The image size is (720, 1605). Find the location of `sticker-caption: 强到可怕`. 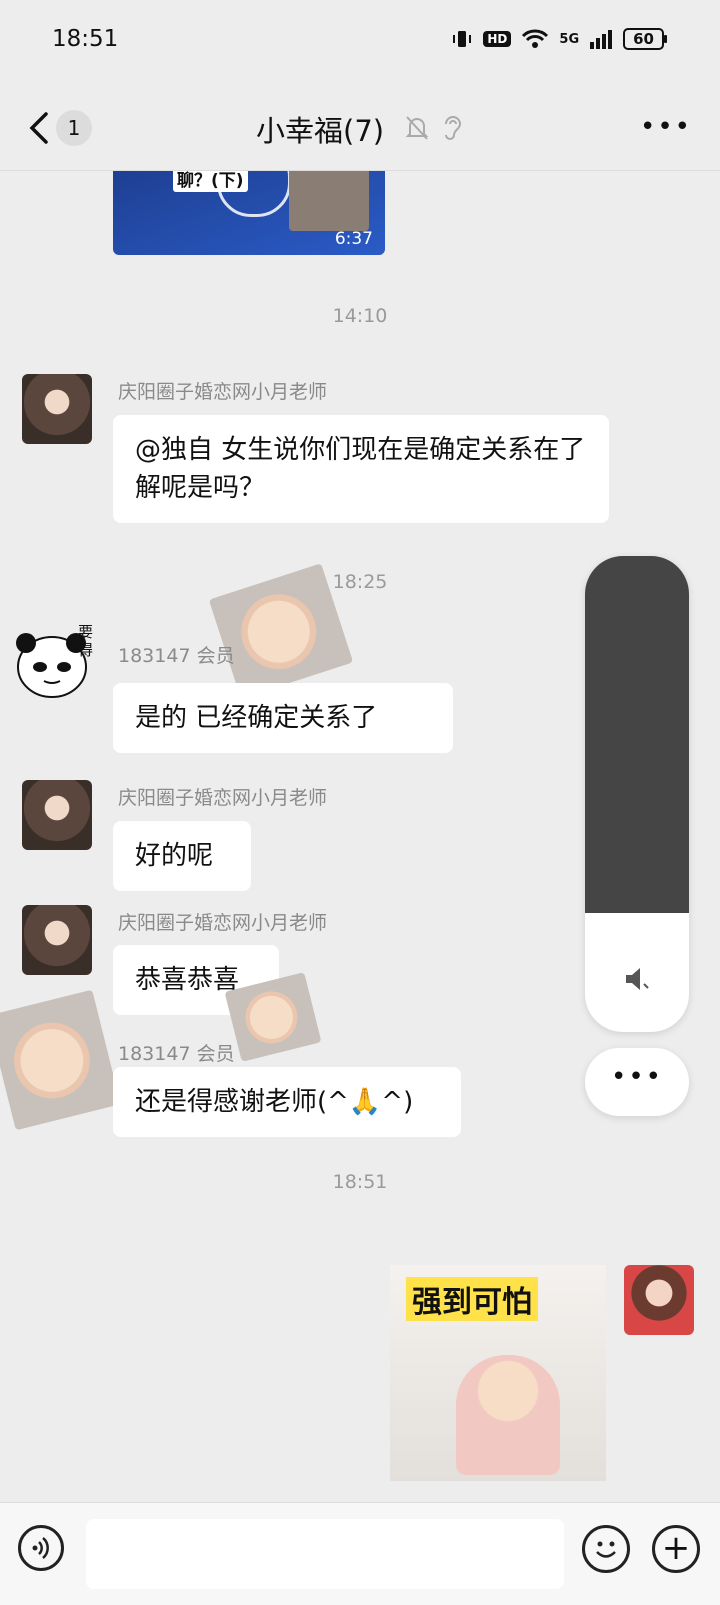

sticker-caption: 强到可怕 is located at coordinates (472, 1299).